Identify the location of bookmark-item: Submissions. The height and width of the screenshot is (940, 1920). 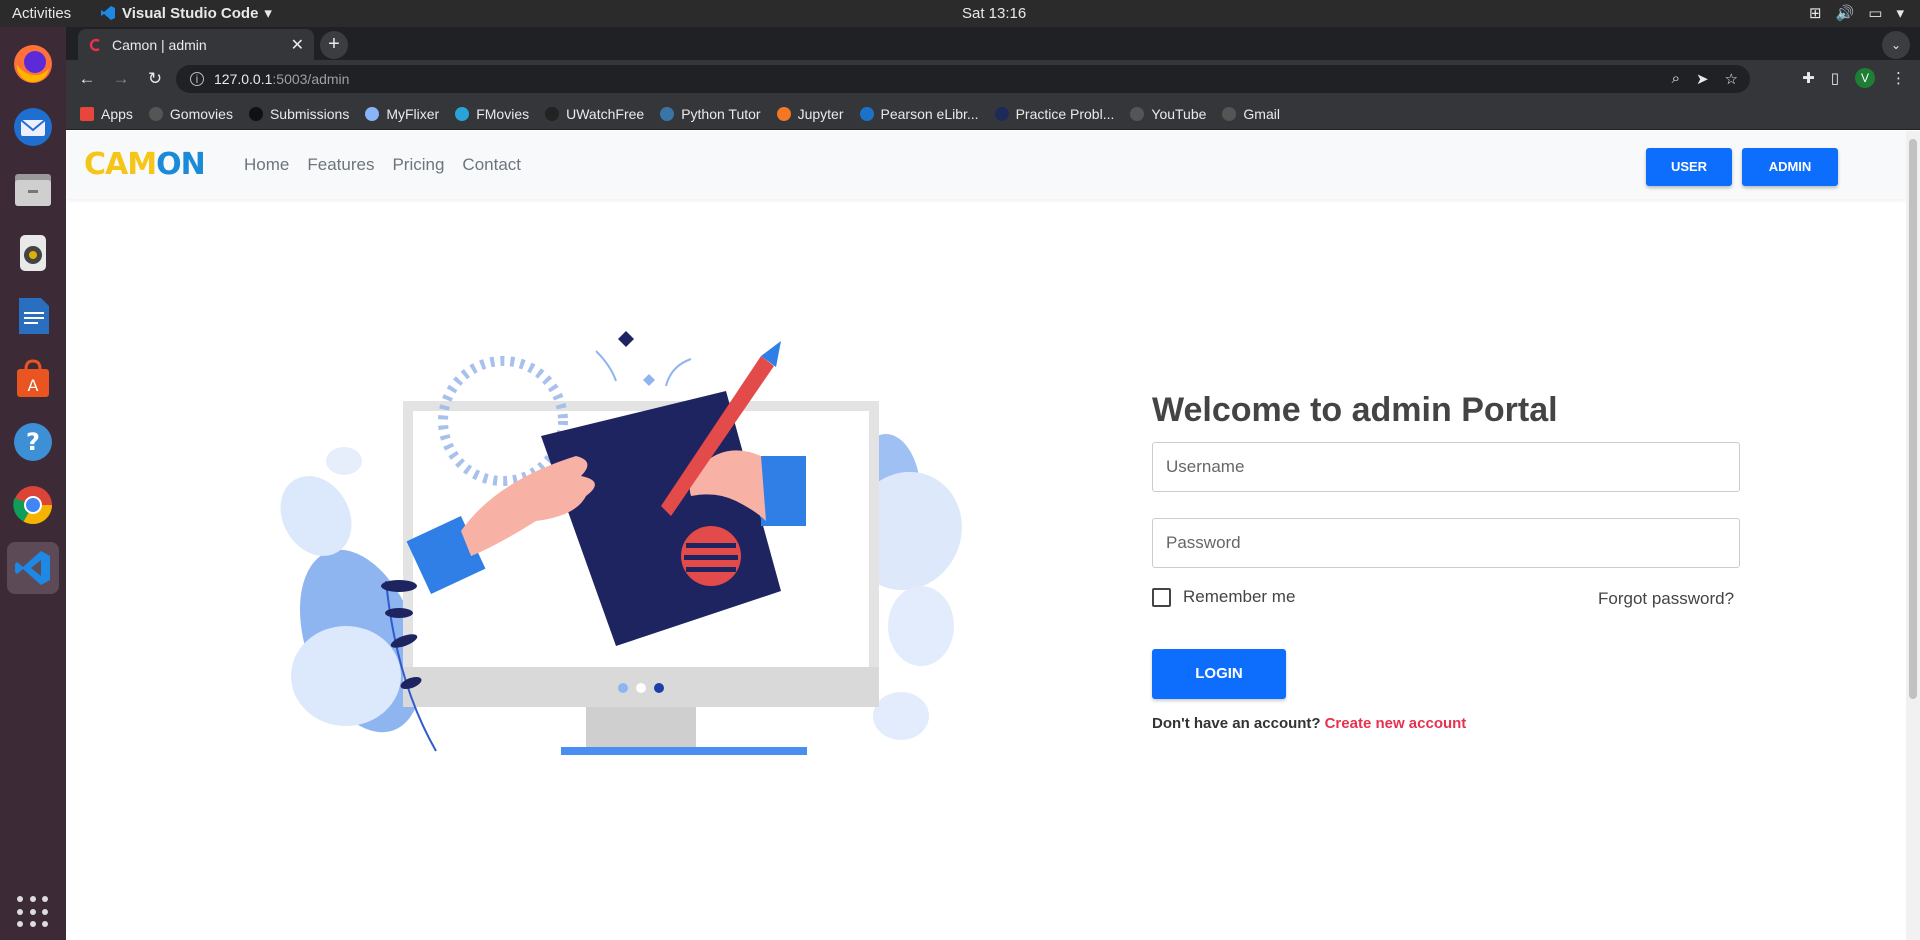
(299, 113).